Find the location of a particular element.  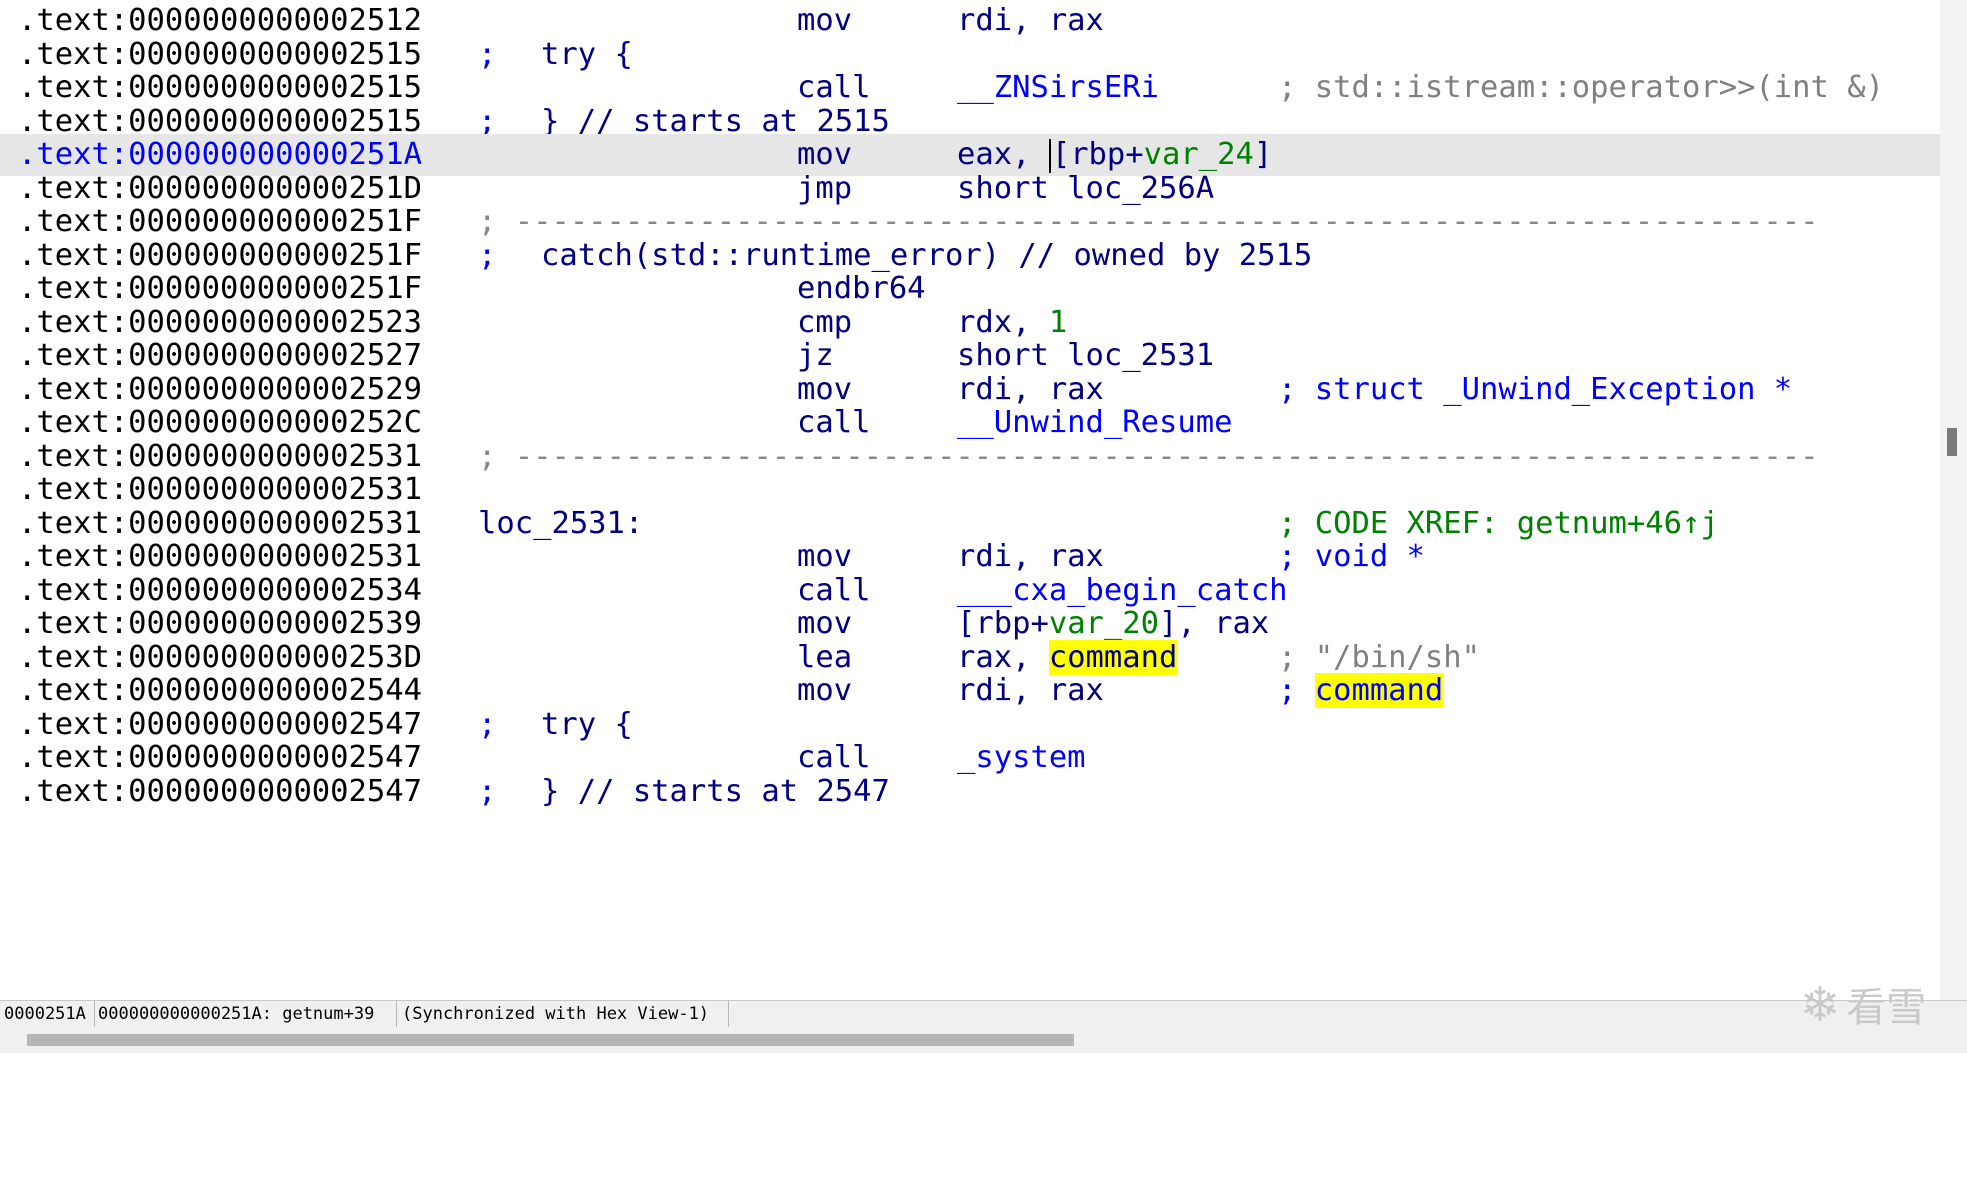

try-end-comment: } // starts at 2547 is located at coordinates (715, 791).